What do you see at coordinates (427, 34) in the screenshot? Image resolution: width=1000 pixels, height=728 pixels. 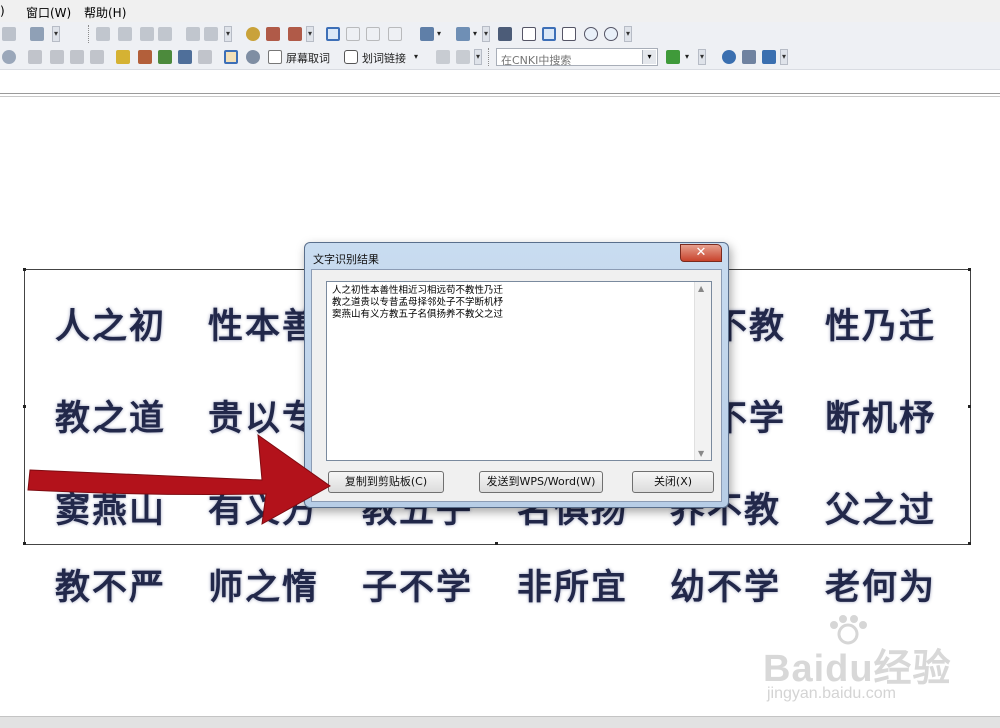 I see `rotate-icon` at bounding box center [427, 34].